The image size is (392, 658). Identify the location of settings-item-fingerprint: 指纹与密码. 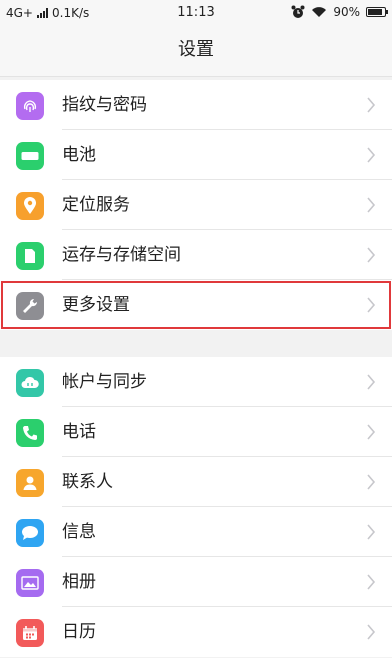
(196, 105).